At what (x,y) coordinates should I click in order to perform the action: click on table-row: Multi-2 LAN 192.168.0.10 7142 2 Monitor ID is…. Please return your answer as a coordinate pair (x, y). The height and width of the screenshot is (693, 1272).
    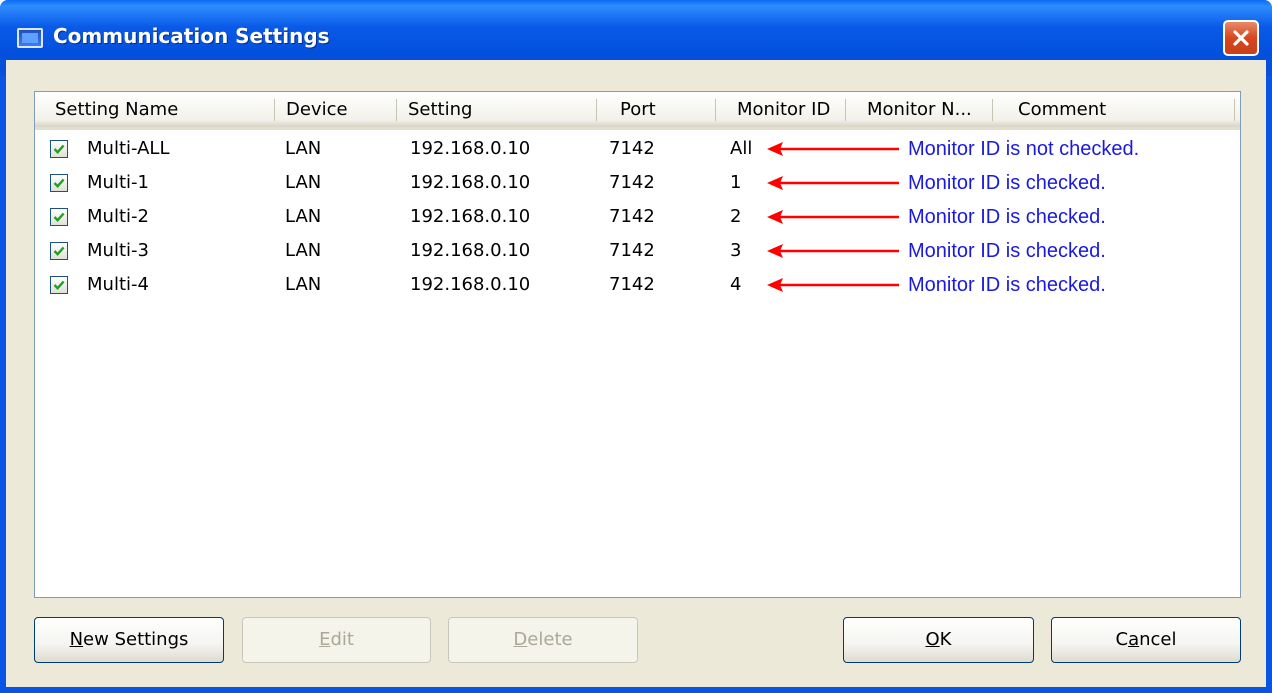
    Looking at the image, I should click on (637, 217).